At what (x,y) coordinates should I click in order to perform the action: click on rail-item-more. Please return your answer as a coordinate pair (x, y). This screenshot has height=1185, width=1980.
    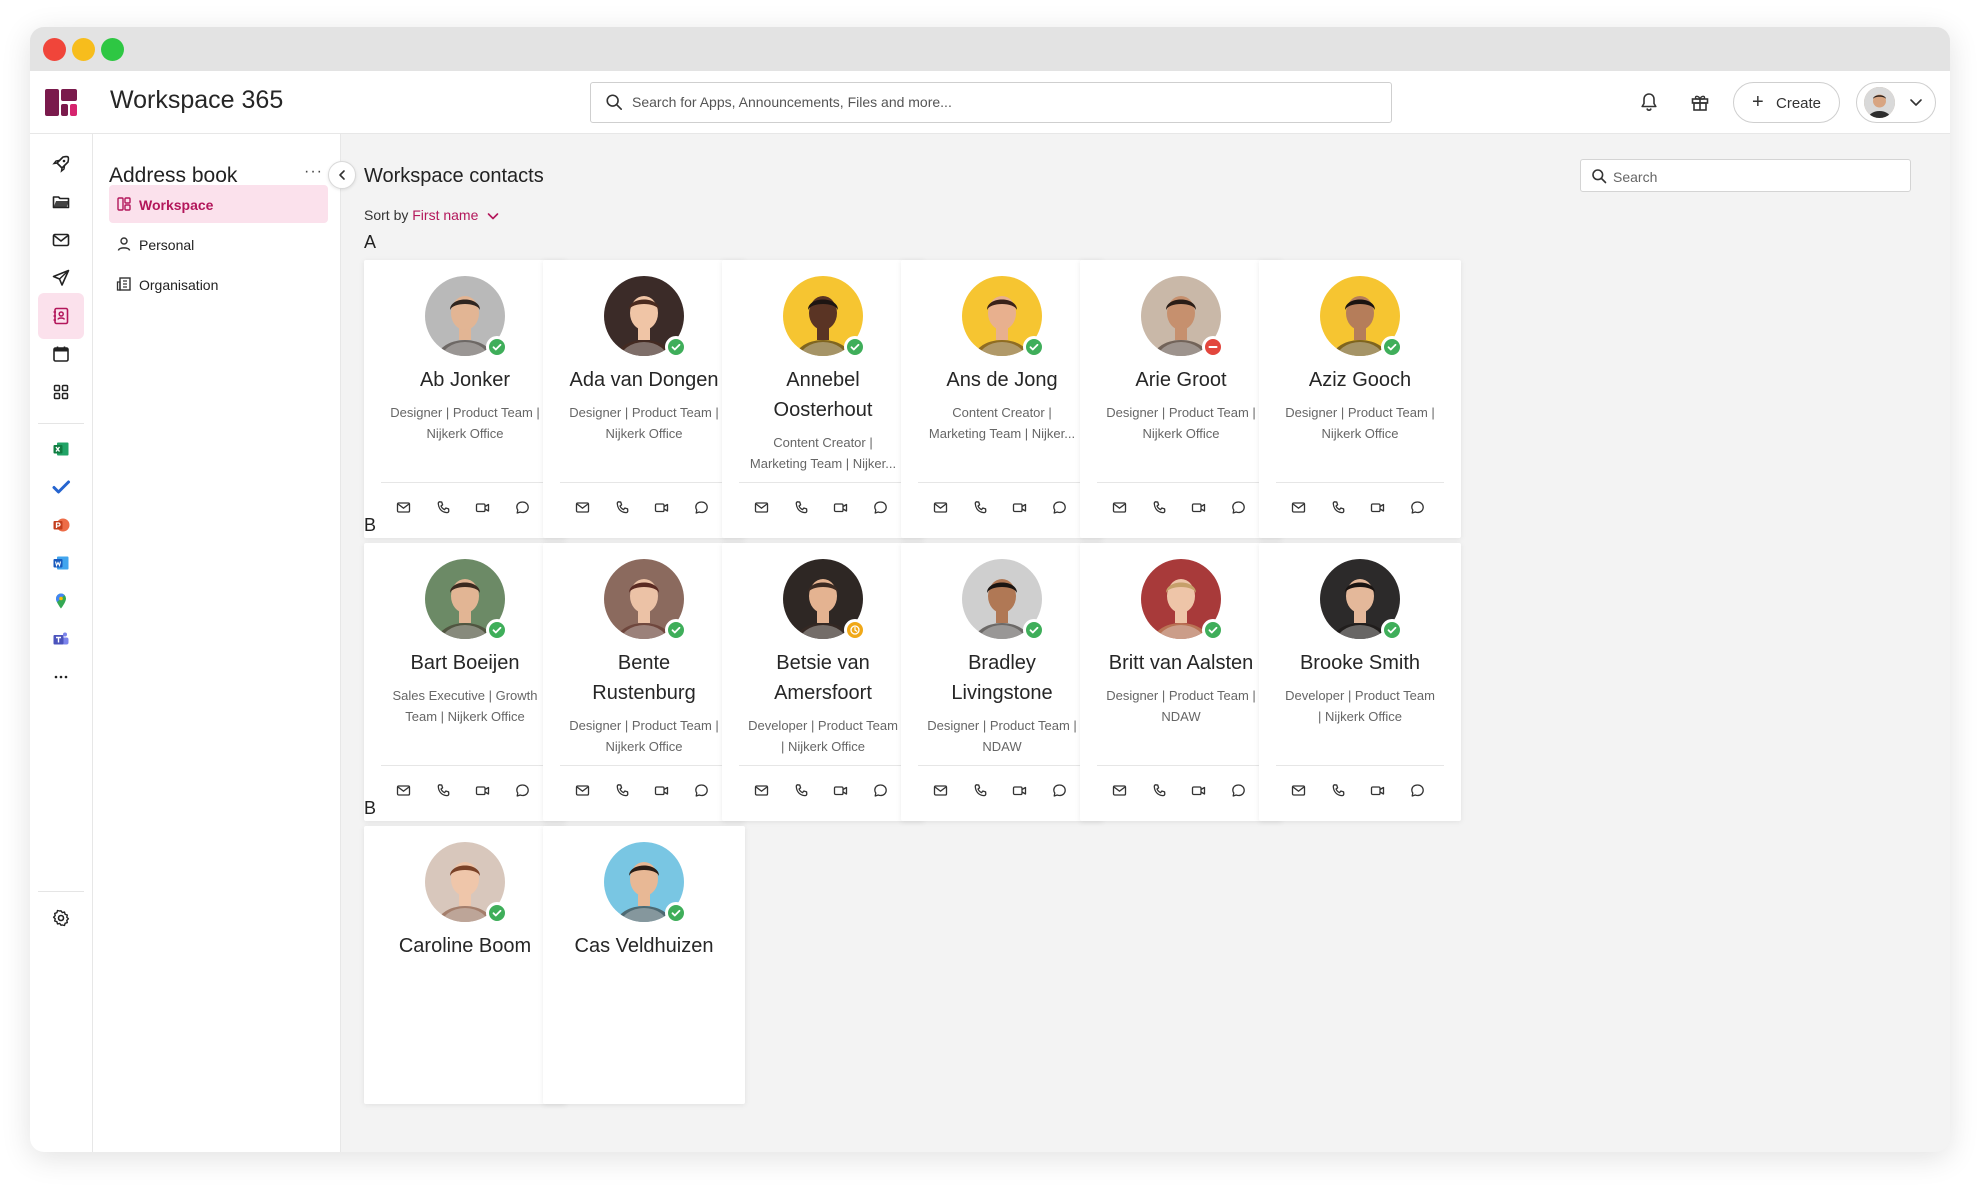
    Looking at the image, I should click on (61, 677).